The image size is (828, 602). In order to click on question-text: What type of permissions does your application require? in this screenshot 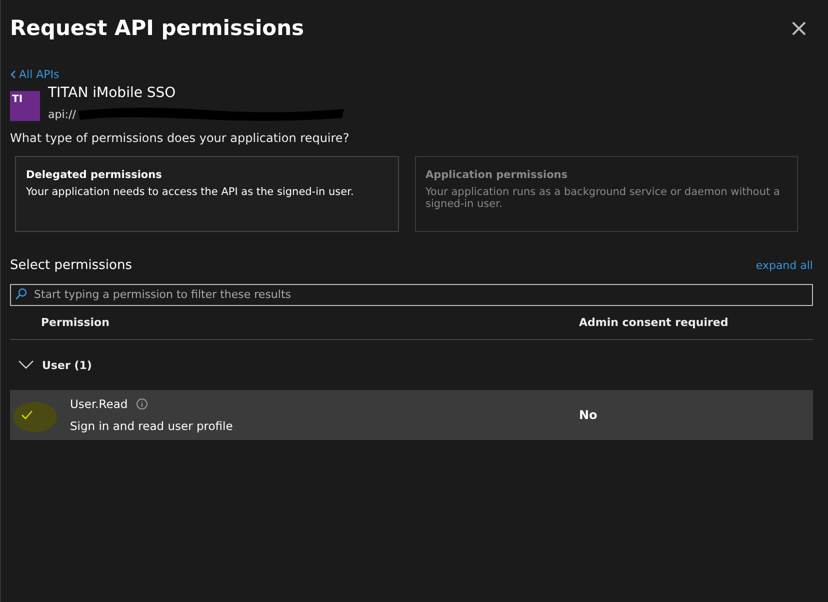, I will do `click(180, 138)`.